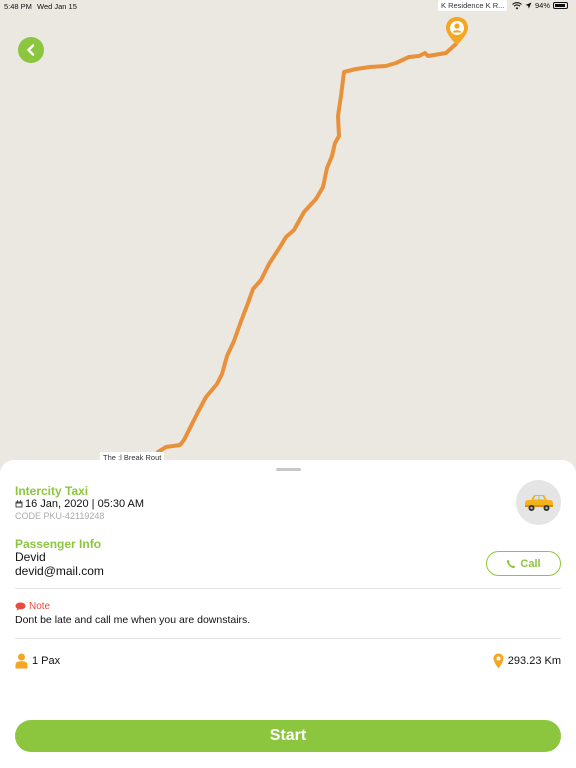  What do you see at coordinates (511, 563) in the screenshot?
I see `phone-icon` at bounding box center [511, 563].